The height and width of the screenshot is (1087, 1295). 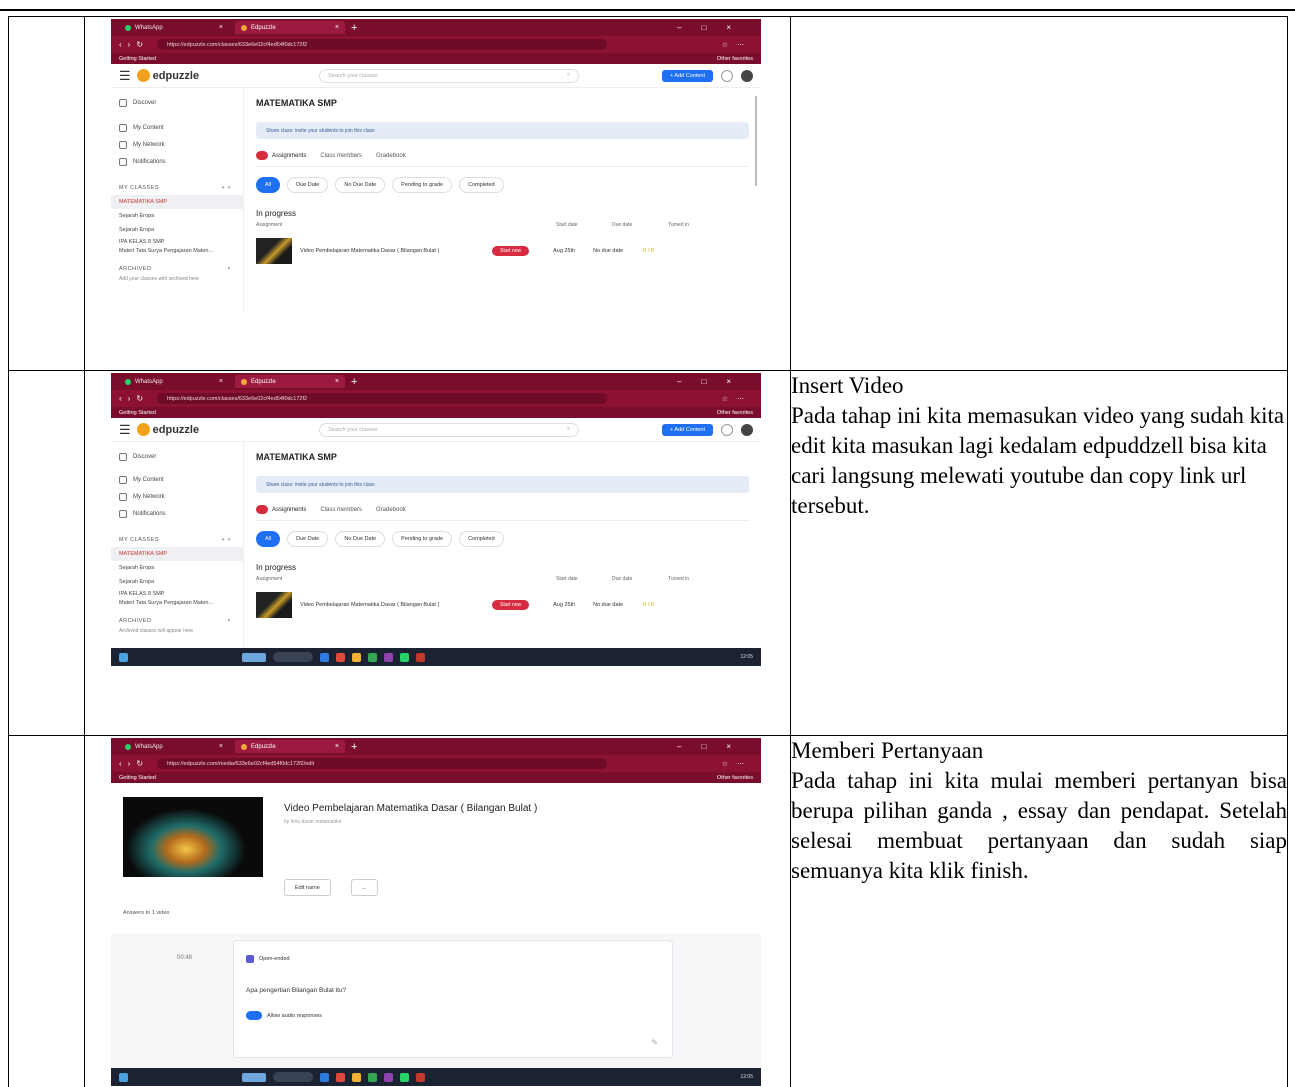 I want to click on edit-icon: ✎, so click(x=654, y=1042).